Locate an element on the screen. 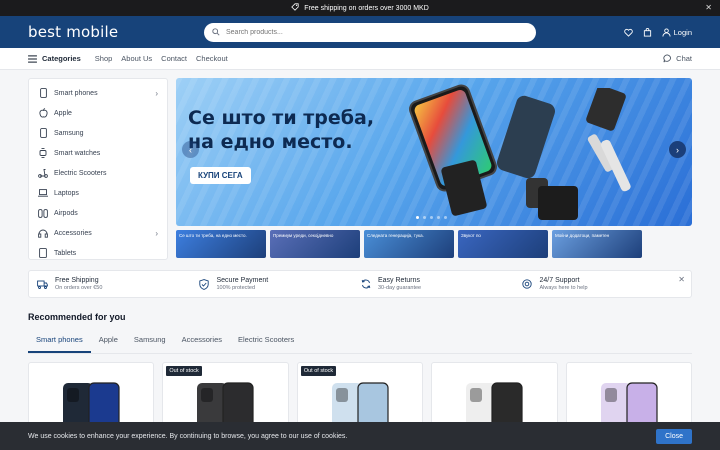 The height and width of the screenshot is (450, 720). shop-now-button: КУПИ СЕГА is located at coordinates (220, 175).